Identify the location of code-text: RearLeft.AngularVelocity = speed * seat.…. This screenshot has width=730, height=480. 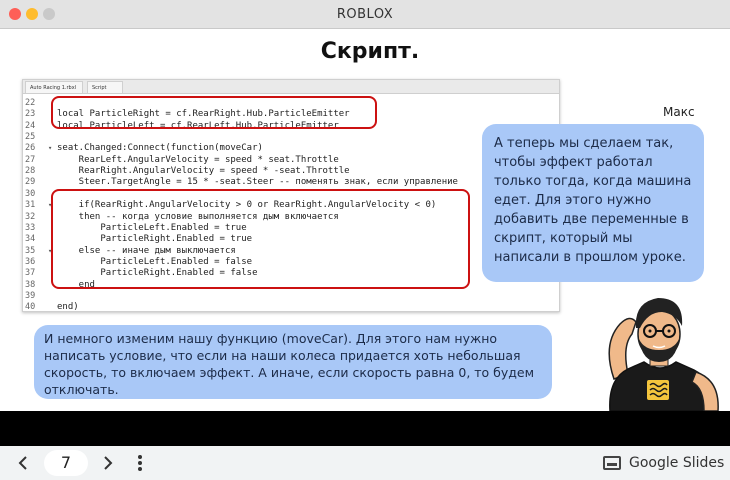
(198, 159).